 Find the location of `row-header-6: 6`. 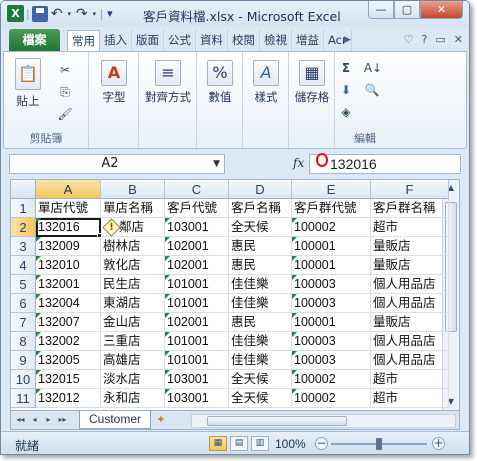

row-header-6: 6 is located at coordinates (23, 303).